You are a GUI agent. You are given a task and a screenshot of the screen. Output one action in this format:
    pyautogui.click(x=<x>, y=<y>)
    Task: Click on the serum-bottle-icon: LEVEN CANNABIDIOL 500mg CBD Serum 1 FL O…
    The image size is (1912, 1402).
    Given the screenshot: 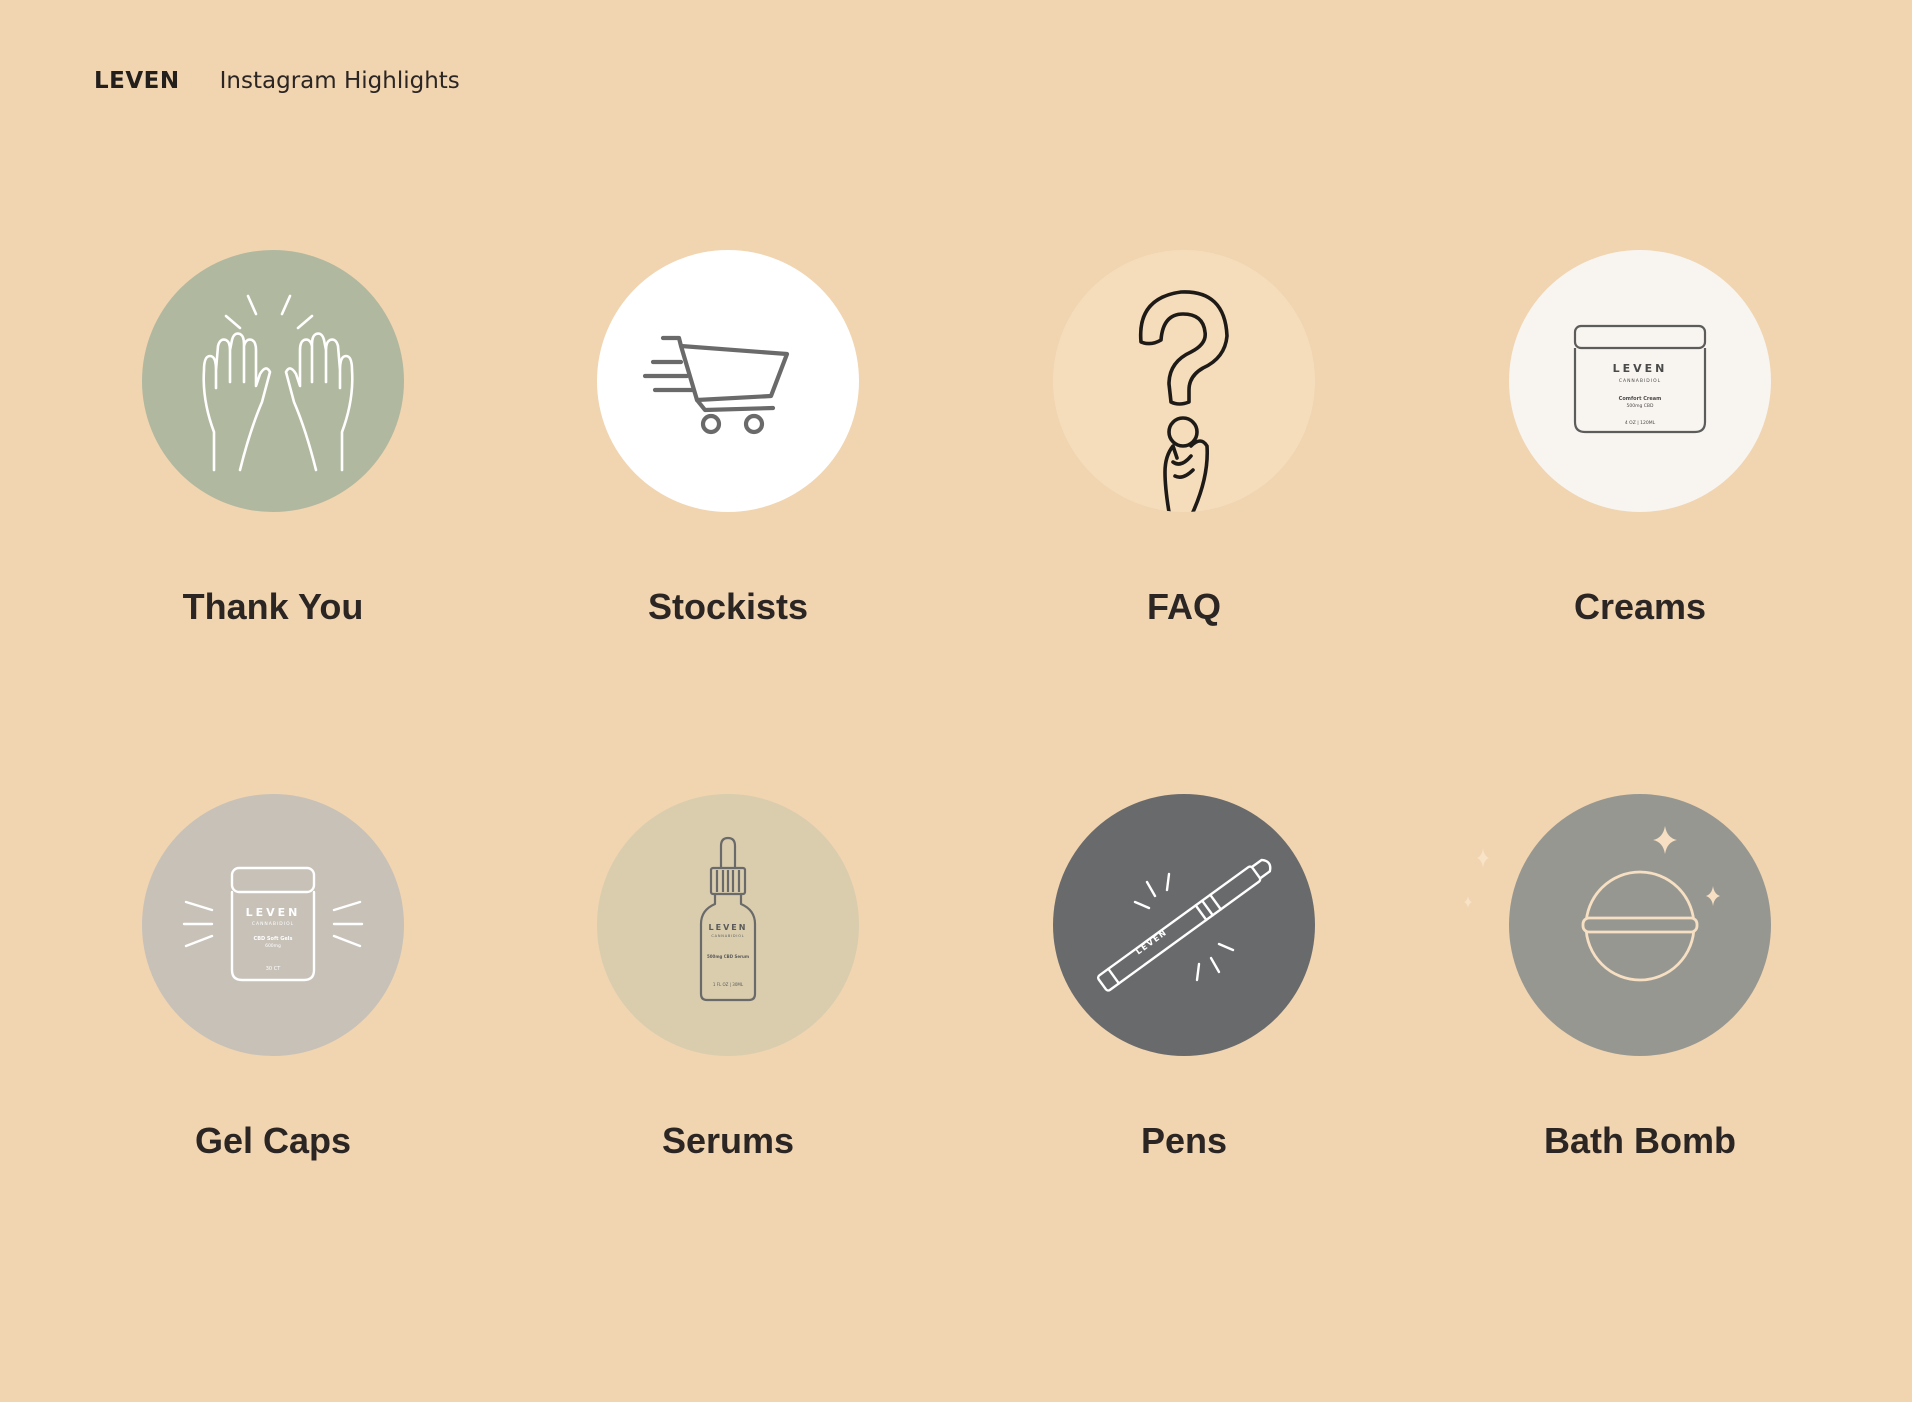 What is the action you would take?
    pyautogui.click(x=728, y=919)
    